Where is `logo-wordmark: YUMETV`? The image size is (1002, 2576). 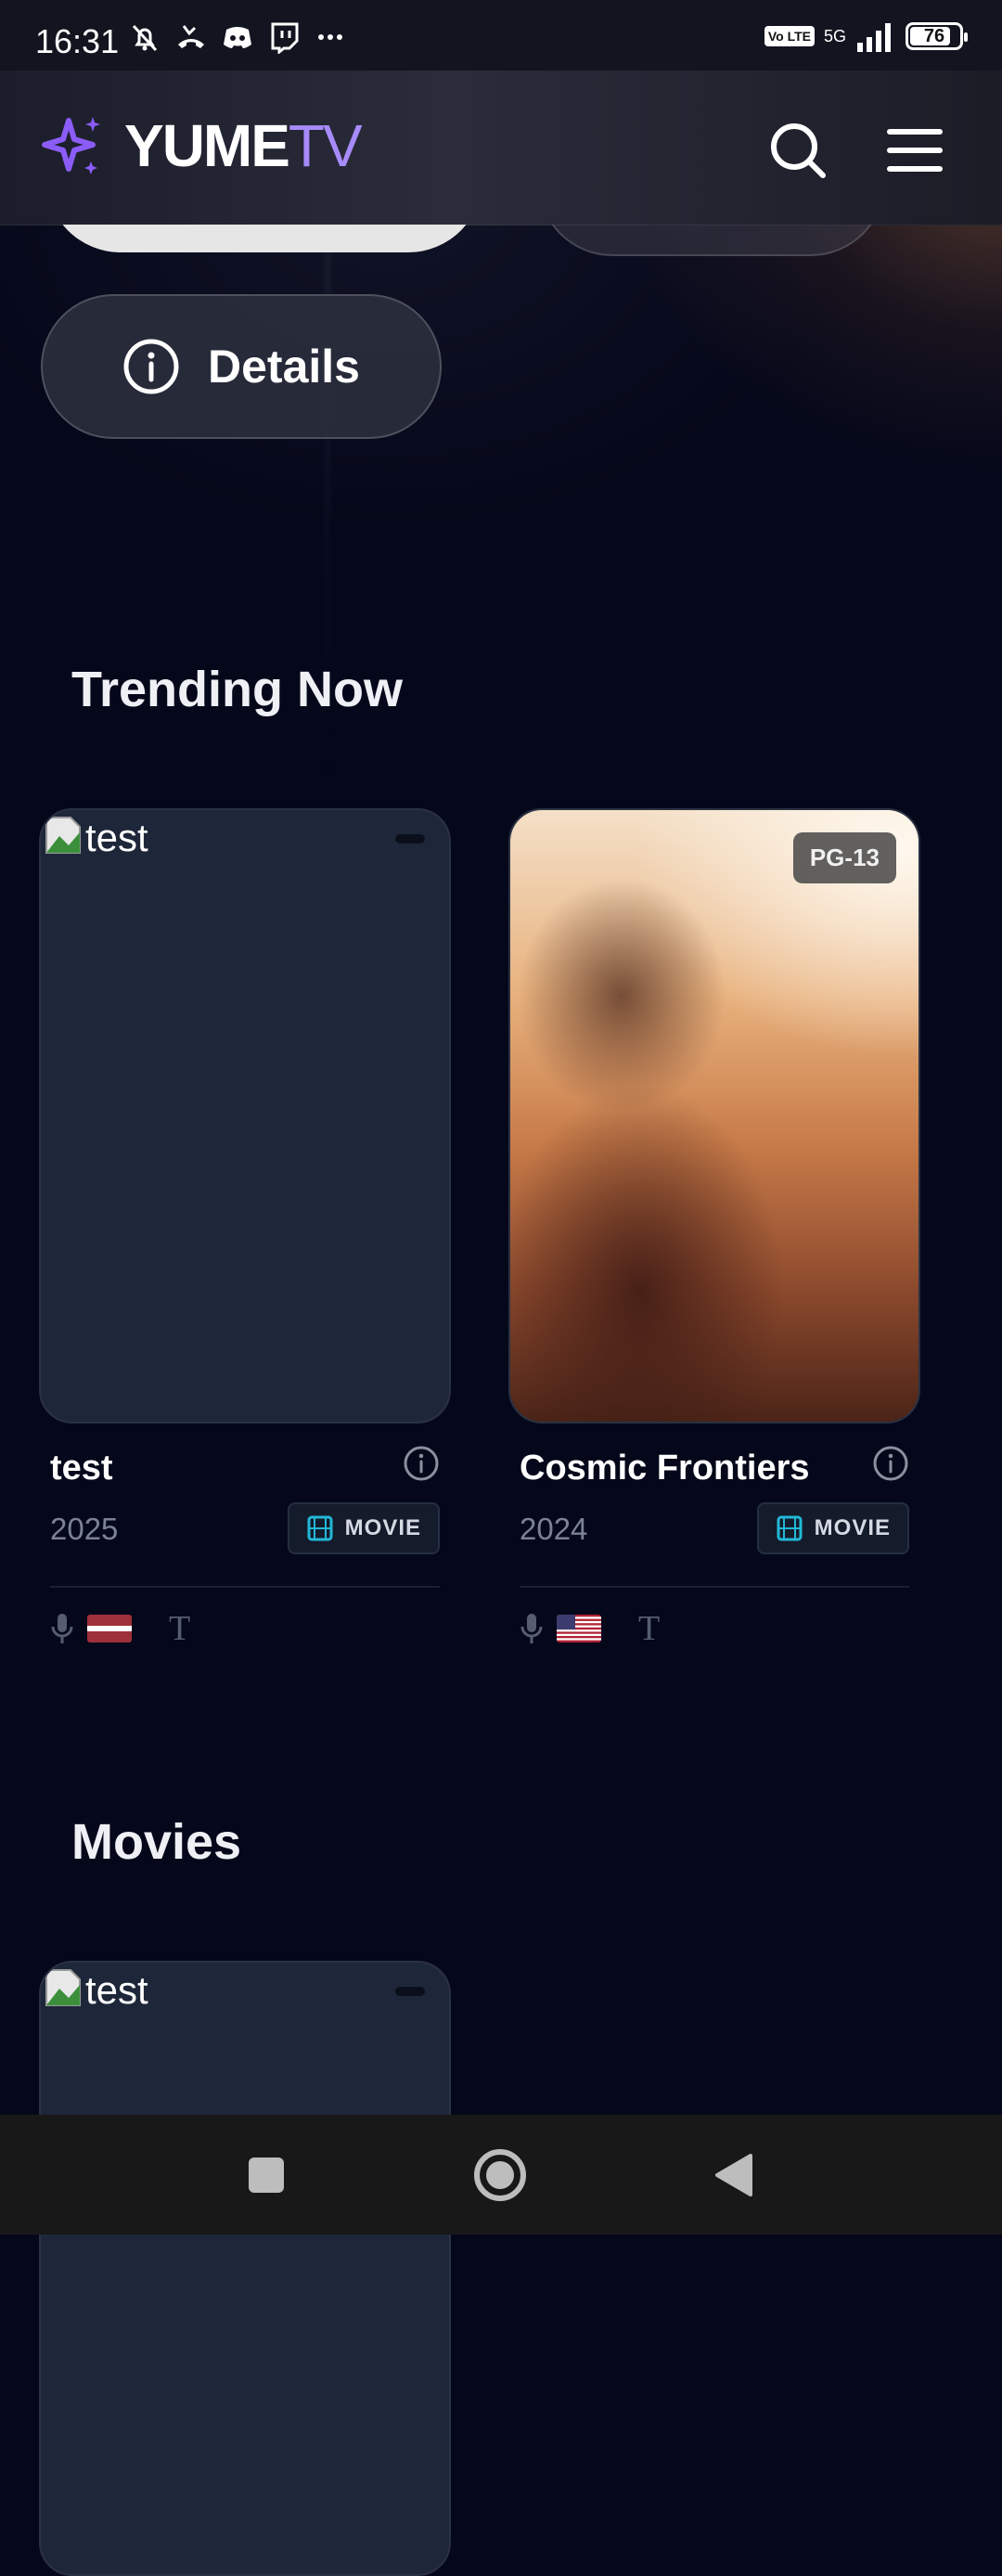
logo-wordmark: YUMETV is located at coordinates (244, 145).